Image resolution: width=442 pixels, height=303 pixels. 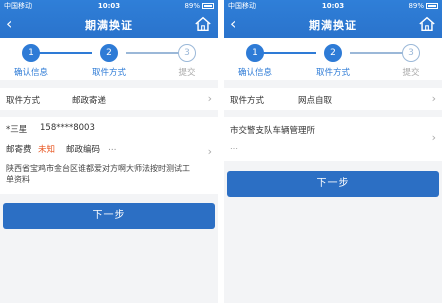 What do you see at coordinates (83, 150) in the screenshot?
I see `zip-label: 邮政编码` at bounding box center [83, 150].